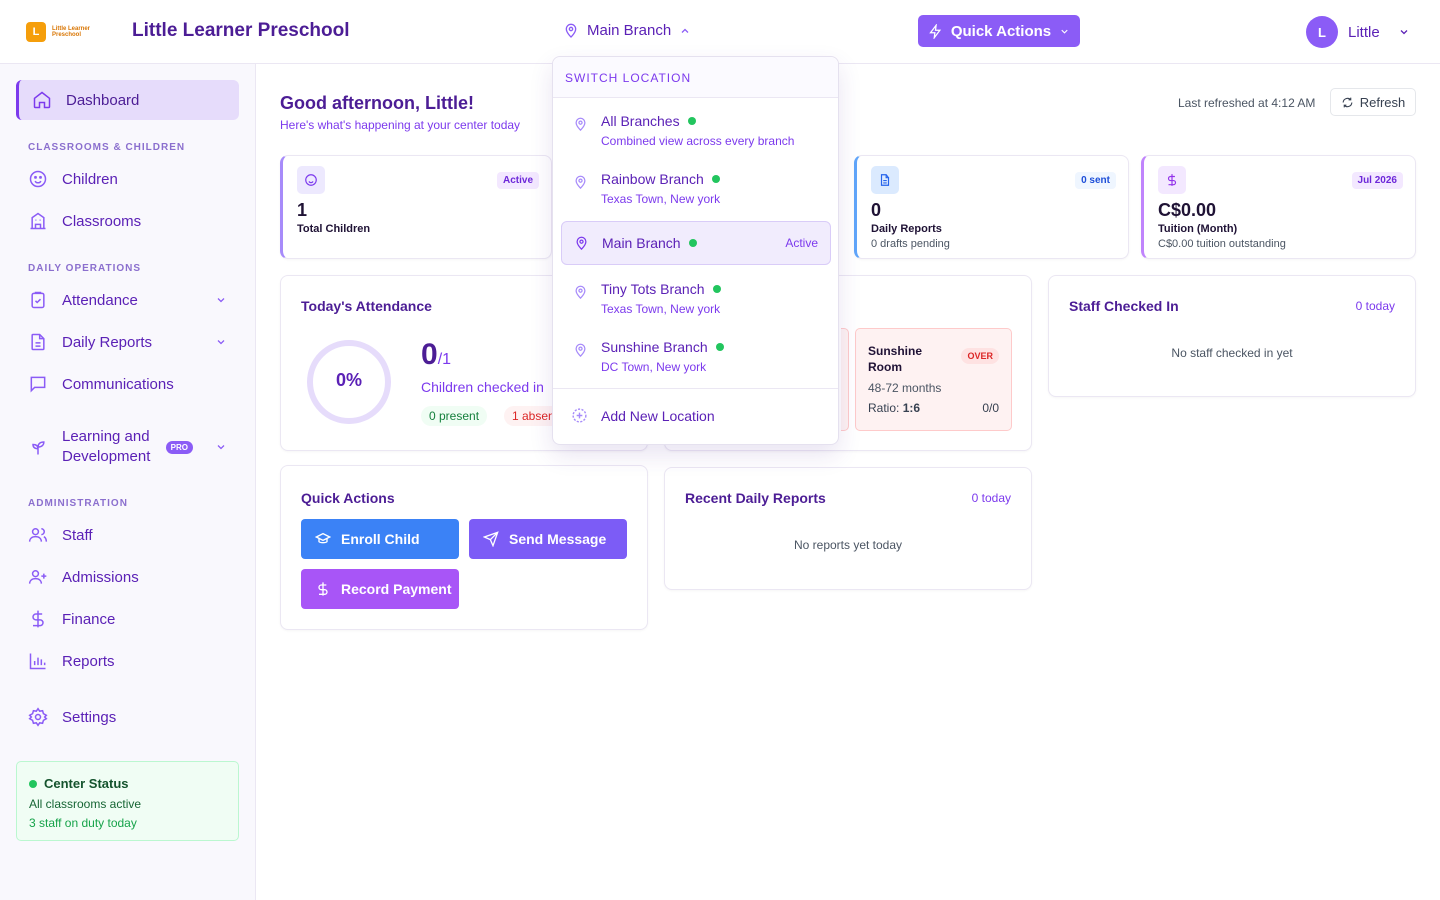  What do you see at coordinates (685, 31) in the screenshot?
I see `chevron-up-icon` at bounding box center [685, 31].